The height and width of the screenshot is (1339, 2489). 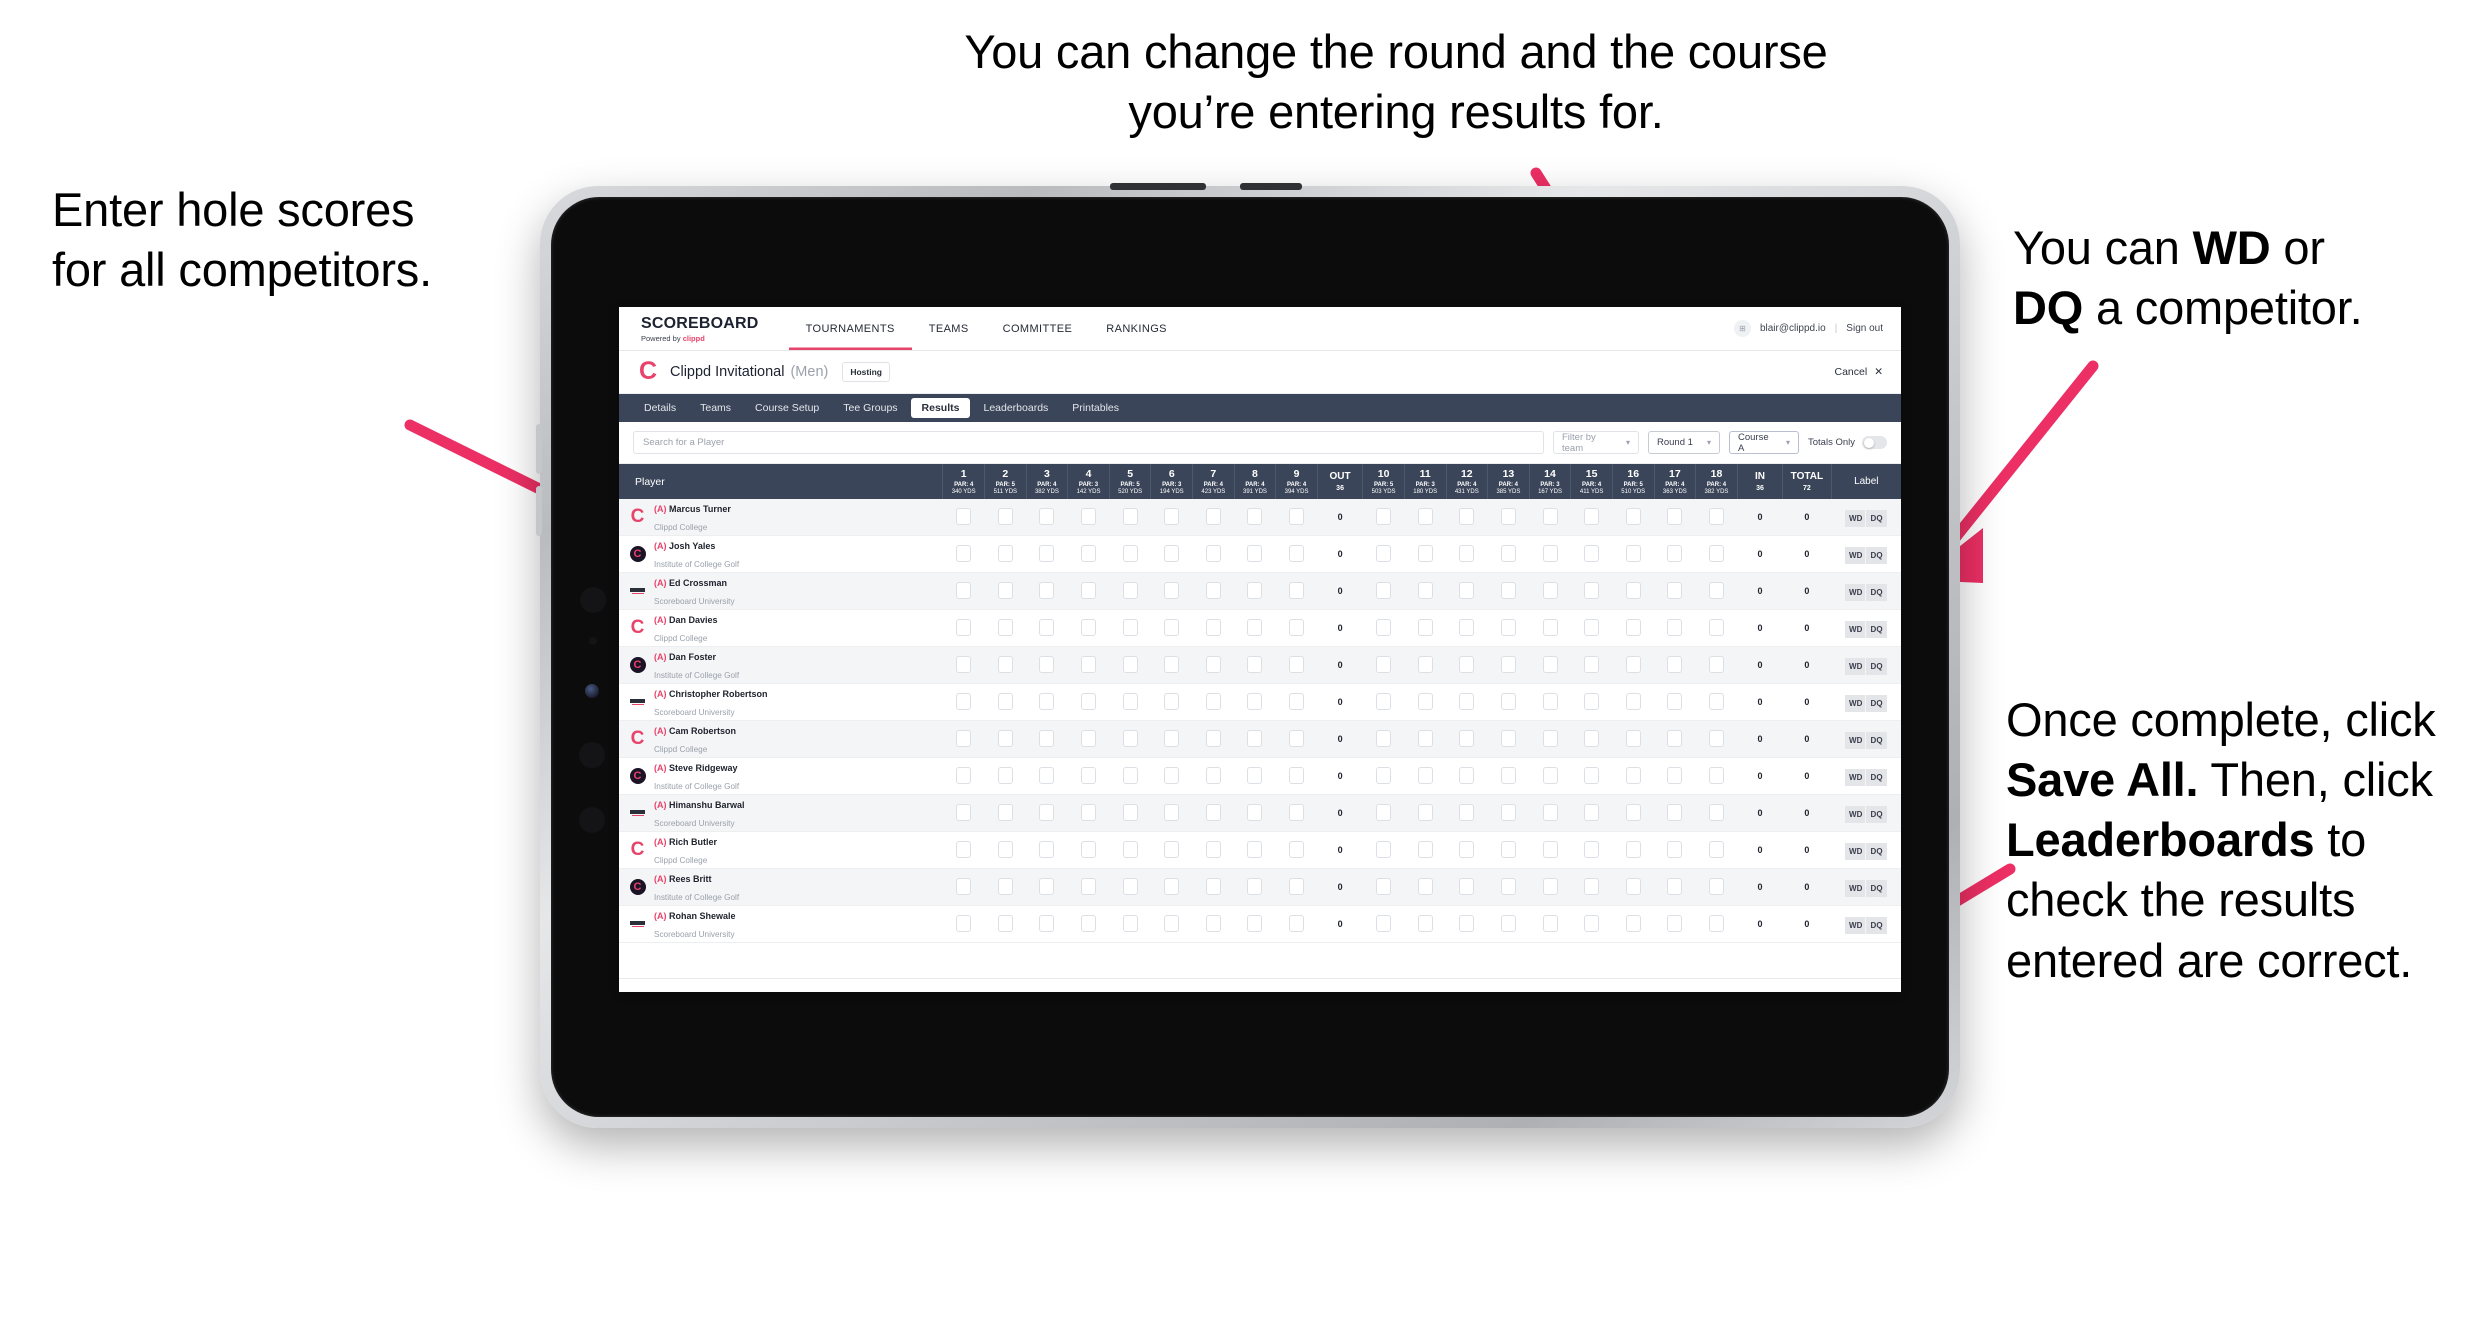 I want to click on close-icon: ✕, so click(x=1878, y=372).